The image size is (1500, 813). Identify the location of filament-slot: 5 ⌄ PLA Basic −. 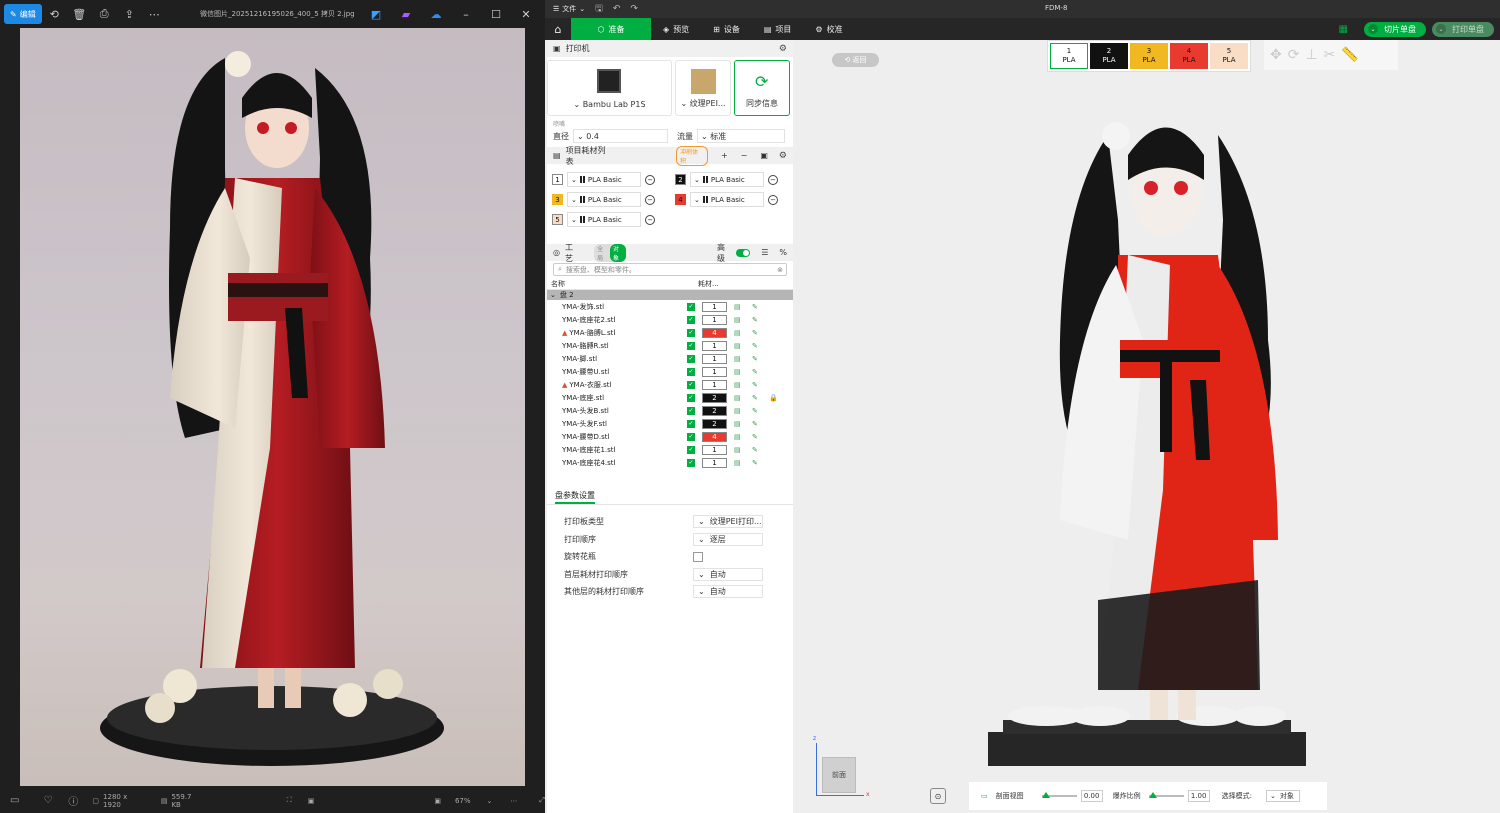
(603, 219).